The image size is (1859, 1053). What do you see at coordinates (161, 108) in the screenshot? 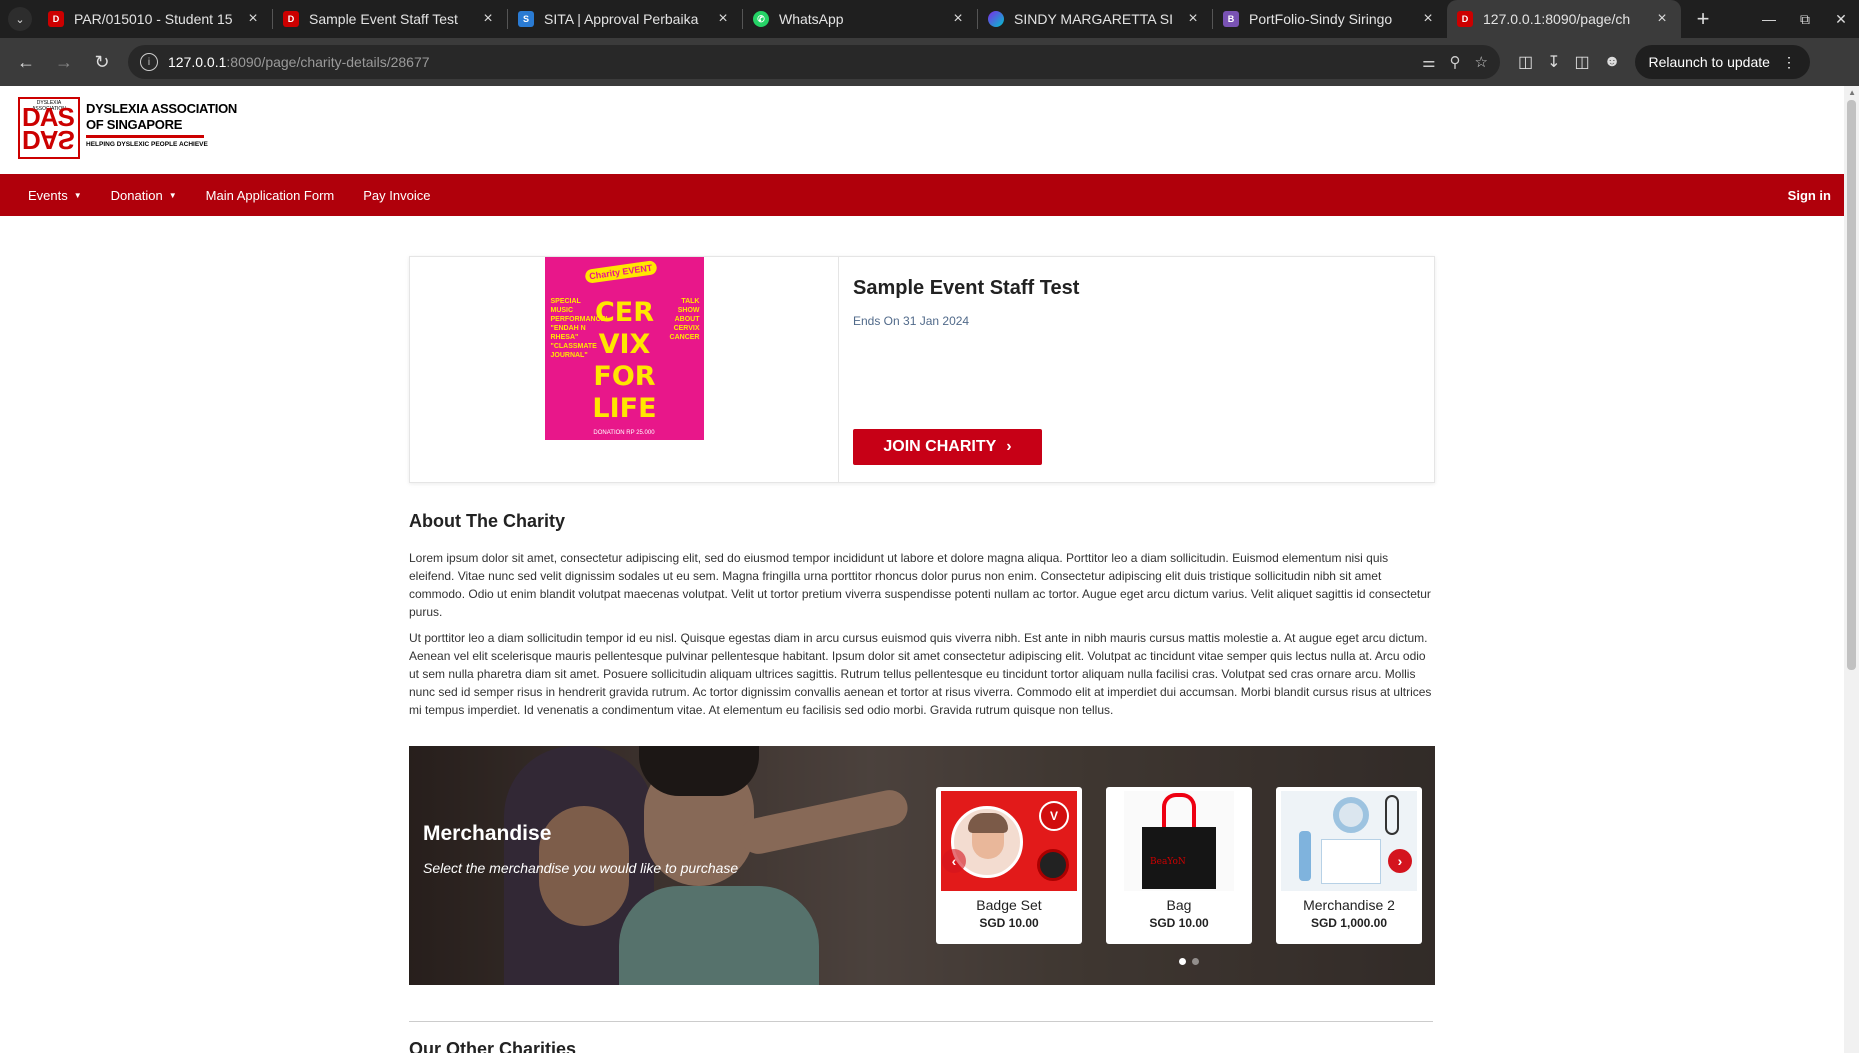
I see `logo-line-1: DYSLEXIA ASSOCIATION` at bounding box center [161, 108].